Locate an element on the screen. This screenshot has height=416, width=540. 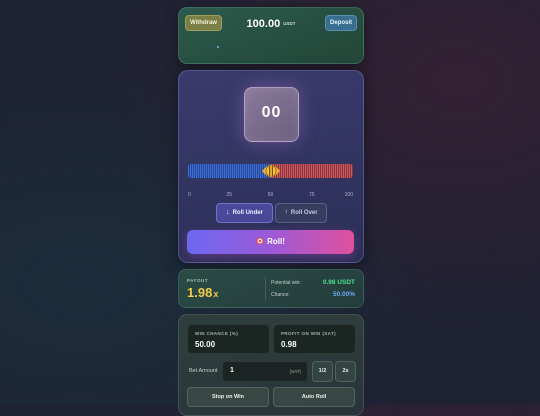
stop-on-win-button: Stop on Win is located at coordinates (228, 397).